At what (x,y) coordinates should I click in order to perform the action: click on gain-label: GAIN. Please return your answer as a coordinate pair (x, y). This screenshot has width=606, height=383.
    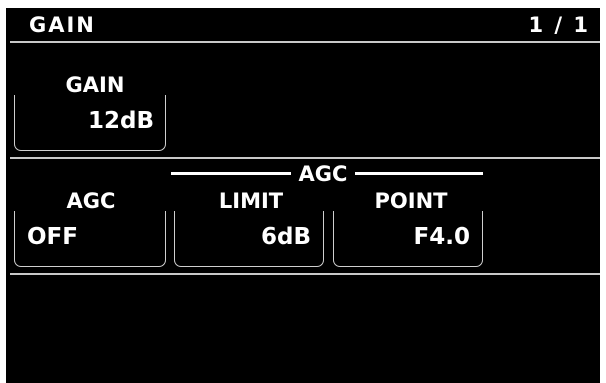
    Looking at the image, I should click on (95, 85).